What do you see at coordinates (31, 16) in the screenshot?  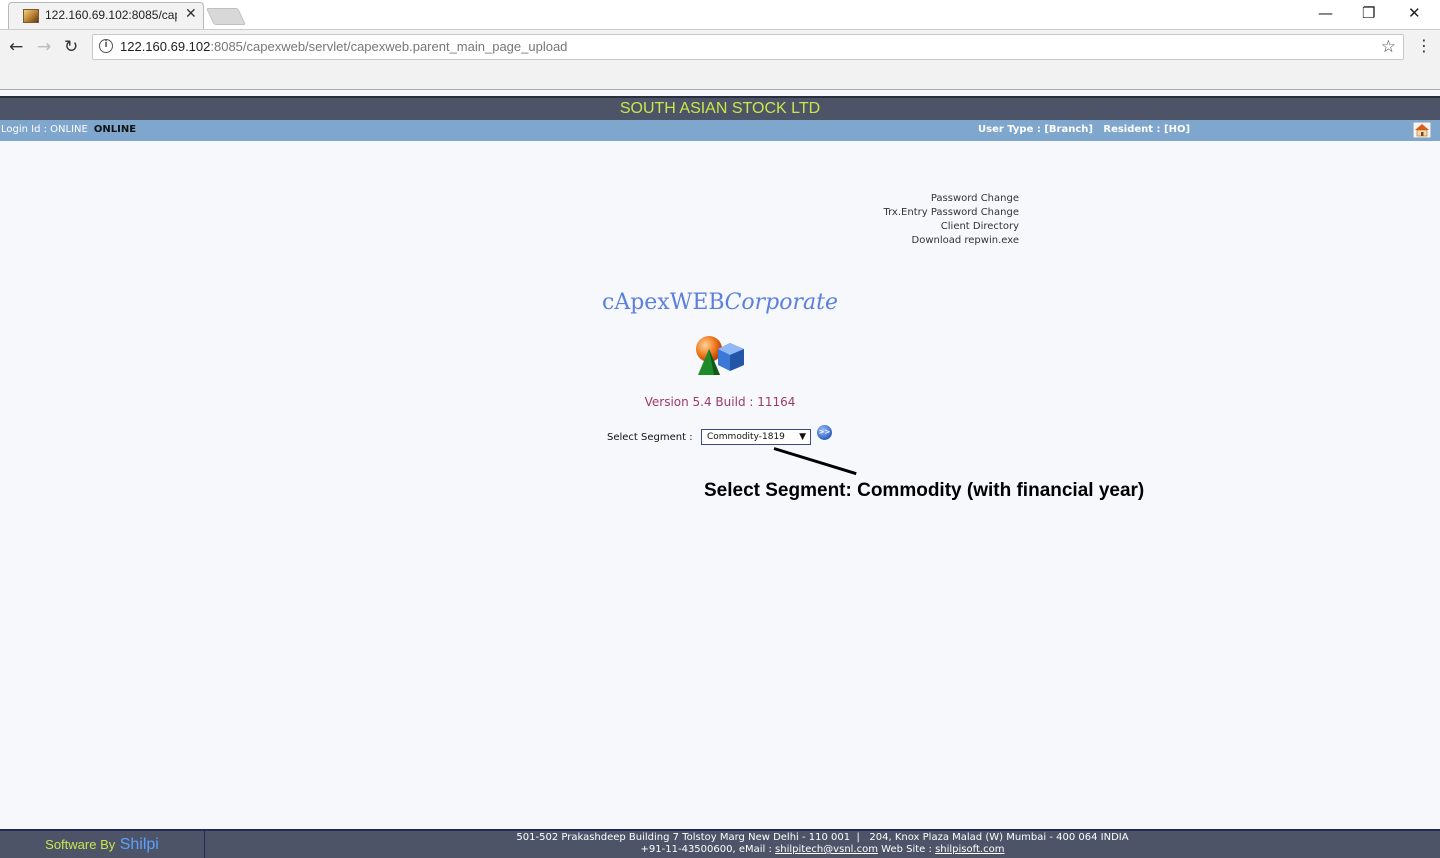 I see `favicon-icon` at bounding box center [31, 16].